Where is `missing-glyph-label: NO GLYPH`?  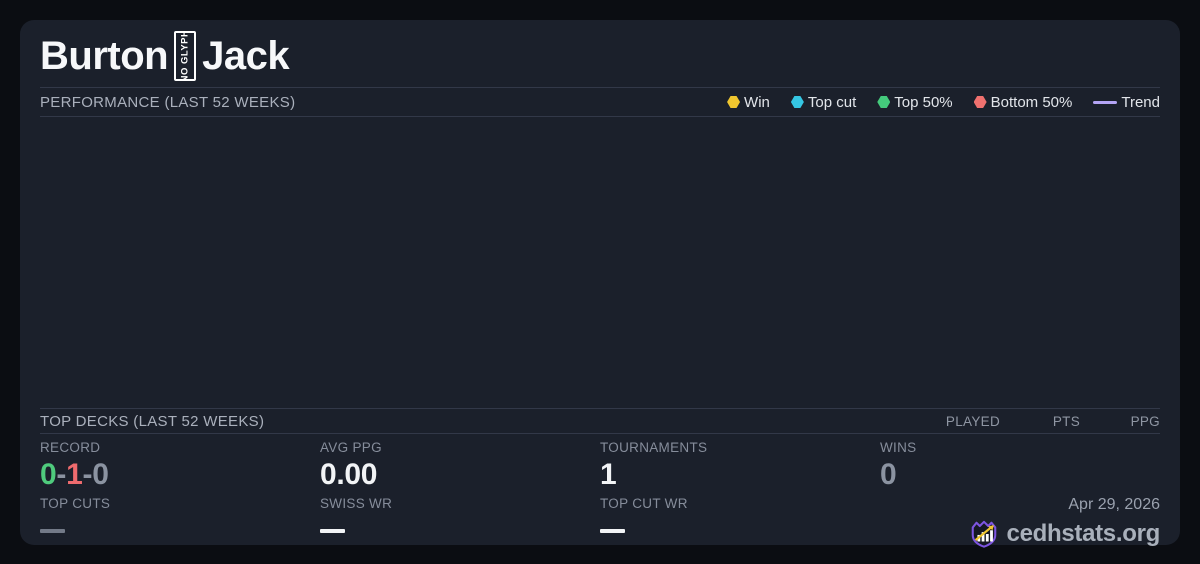
missing-glyph-label: NO GLYPH is located at coordinates (185, 56).